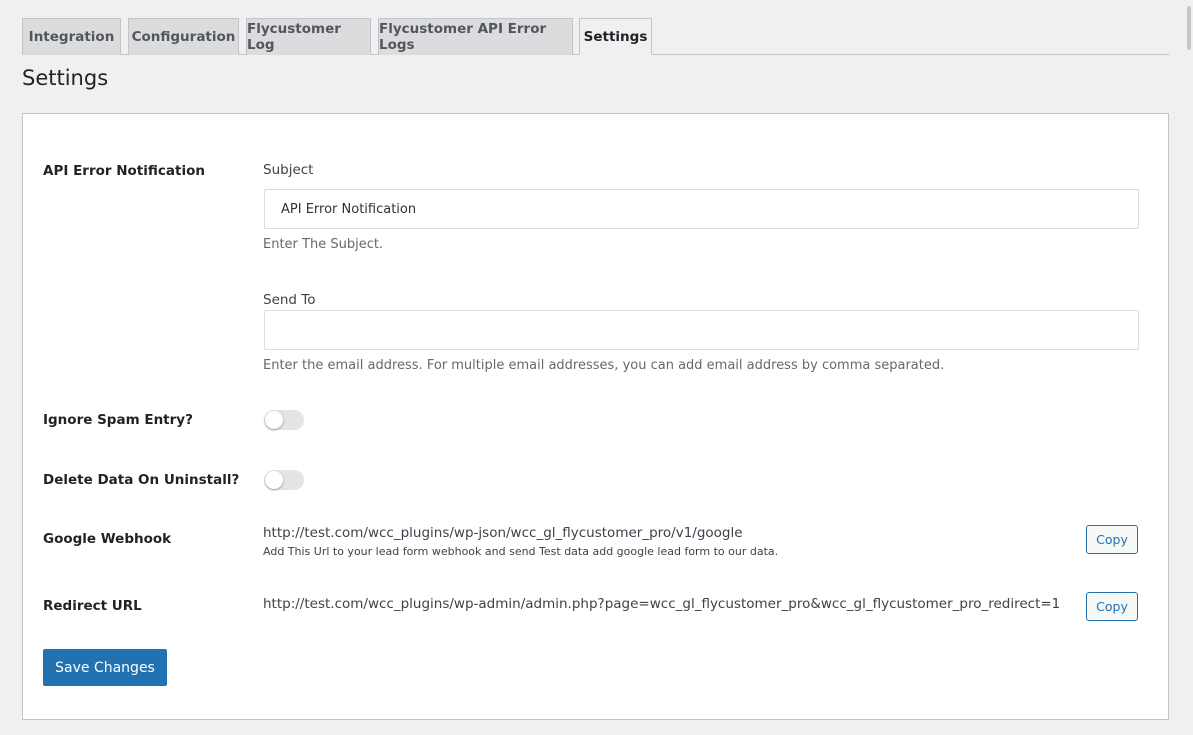  I want to click on subject-input, so click(701, 209).